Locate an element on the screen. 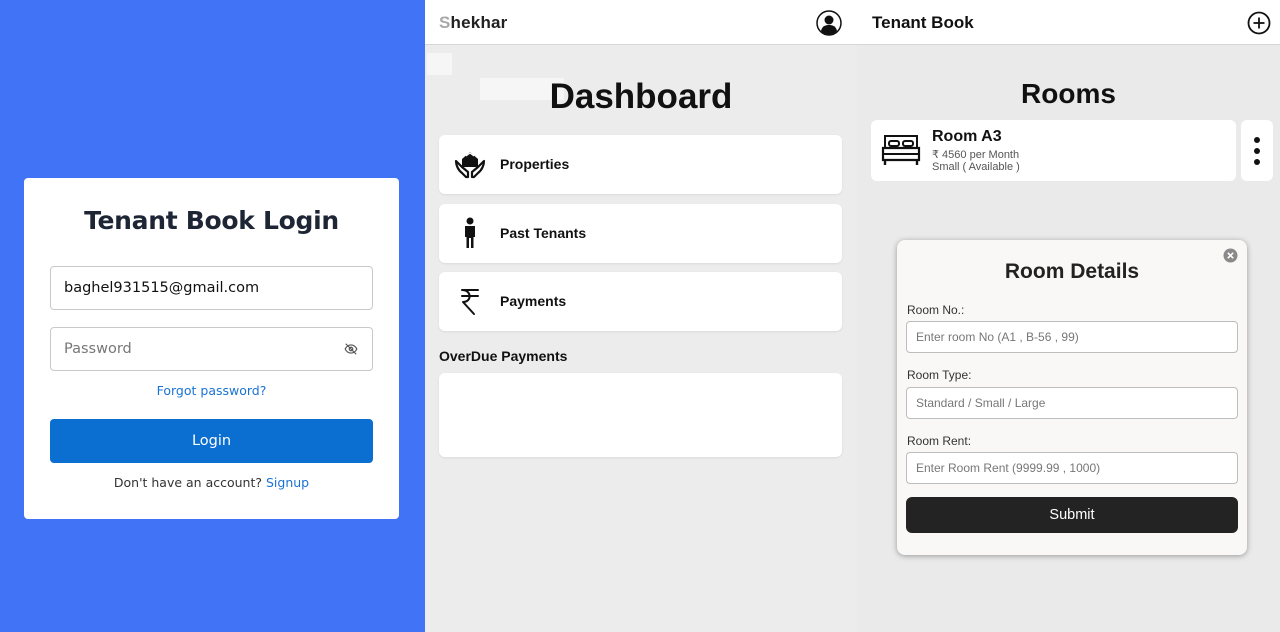 This screenshot has height=632, width=1280. dashboard-title: Dashboard is located at coordinates (641, 96).